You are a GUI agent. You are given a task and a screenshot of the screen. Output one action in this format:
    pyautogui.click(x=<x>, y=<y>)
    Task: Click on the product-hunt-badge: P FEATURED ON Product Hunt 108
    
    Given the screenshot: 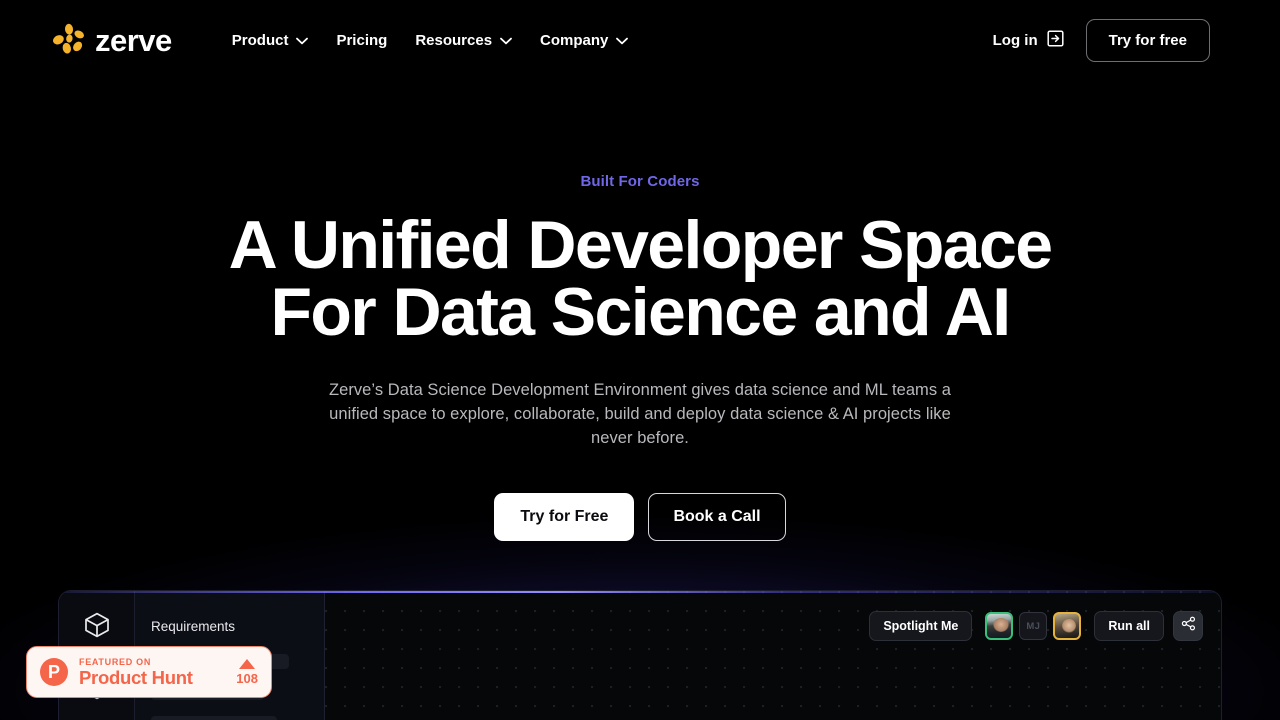 What is the action you would take?
    pyautogui.click(x=149, y=672)
    